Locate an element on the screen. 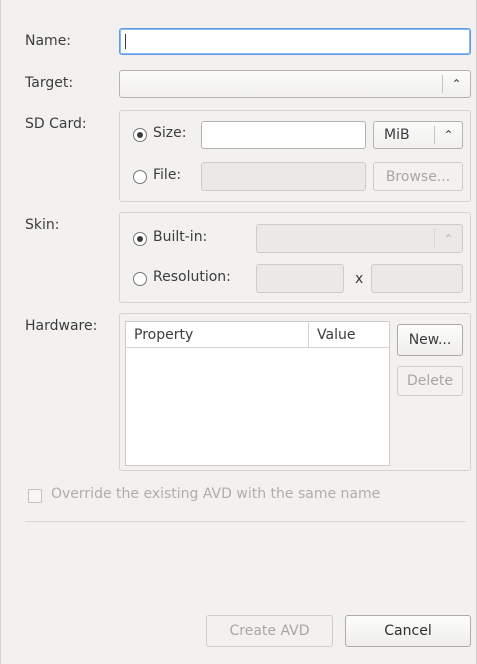 The width and height of the screenshot is (477, 664). resolution-x-label: x is located at coordinates (359, 279).